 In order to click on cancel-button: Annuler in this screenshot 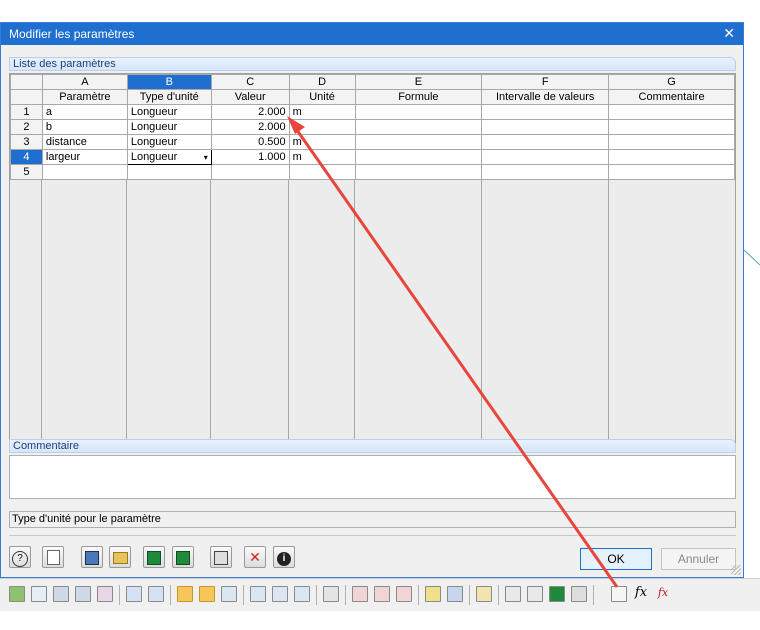, I will do `click(698, 559)`.